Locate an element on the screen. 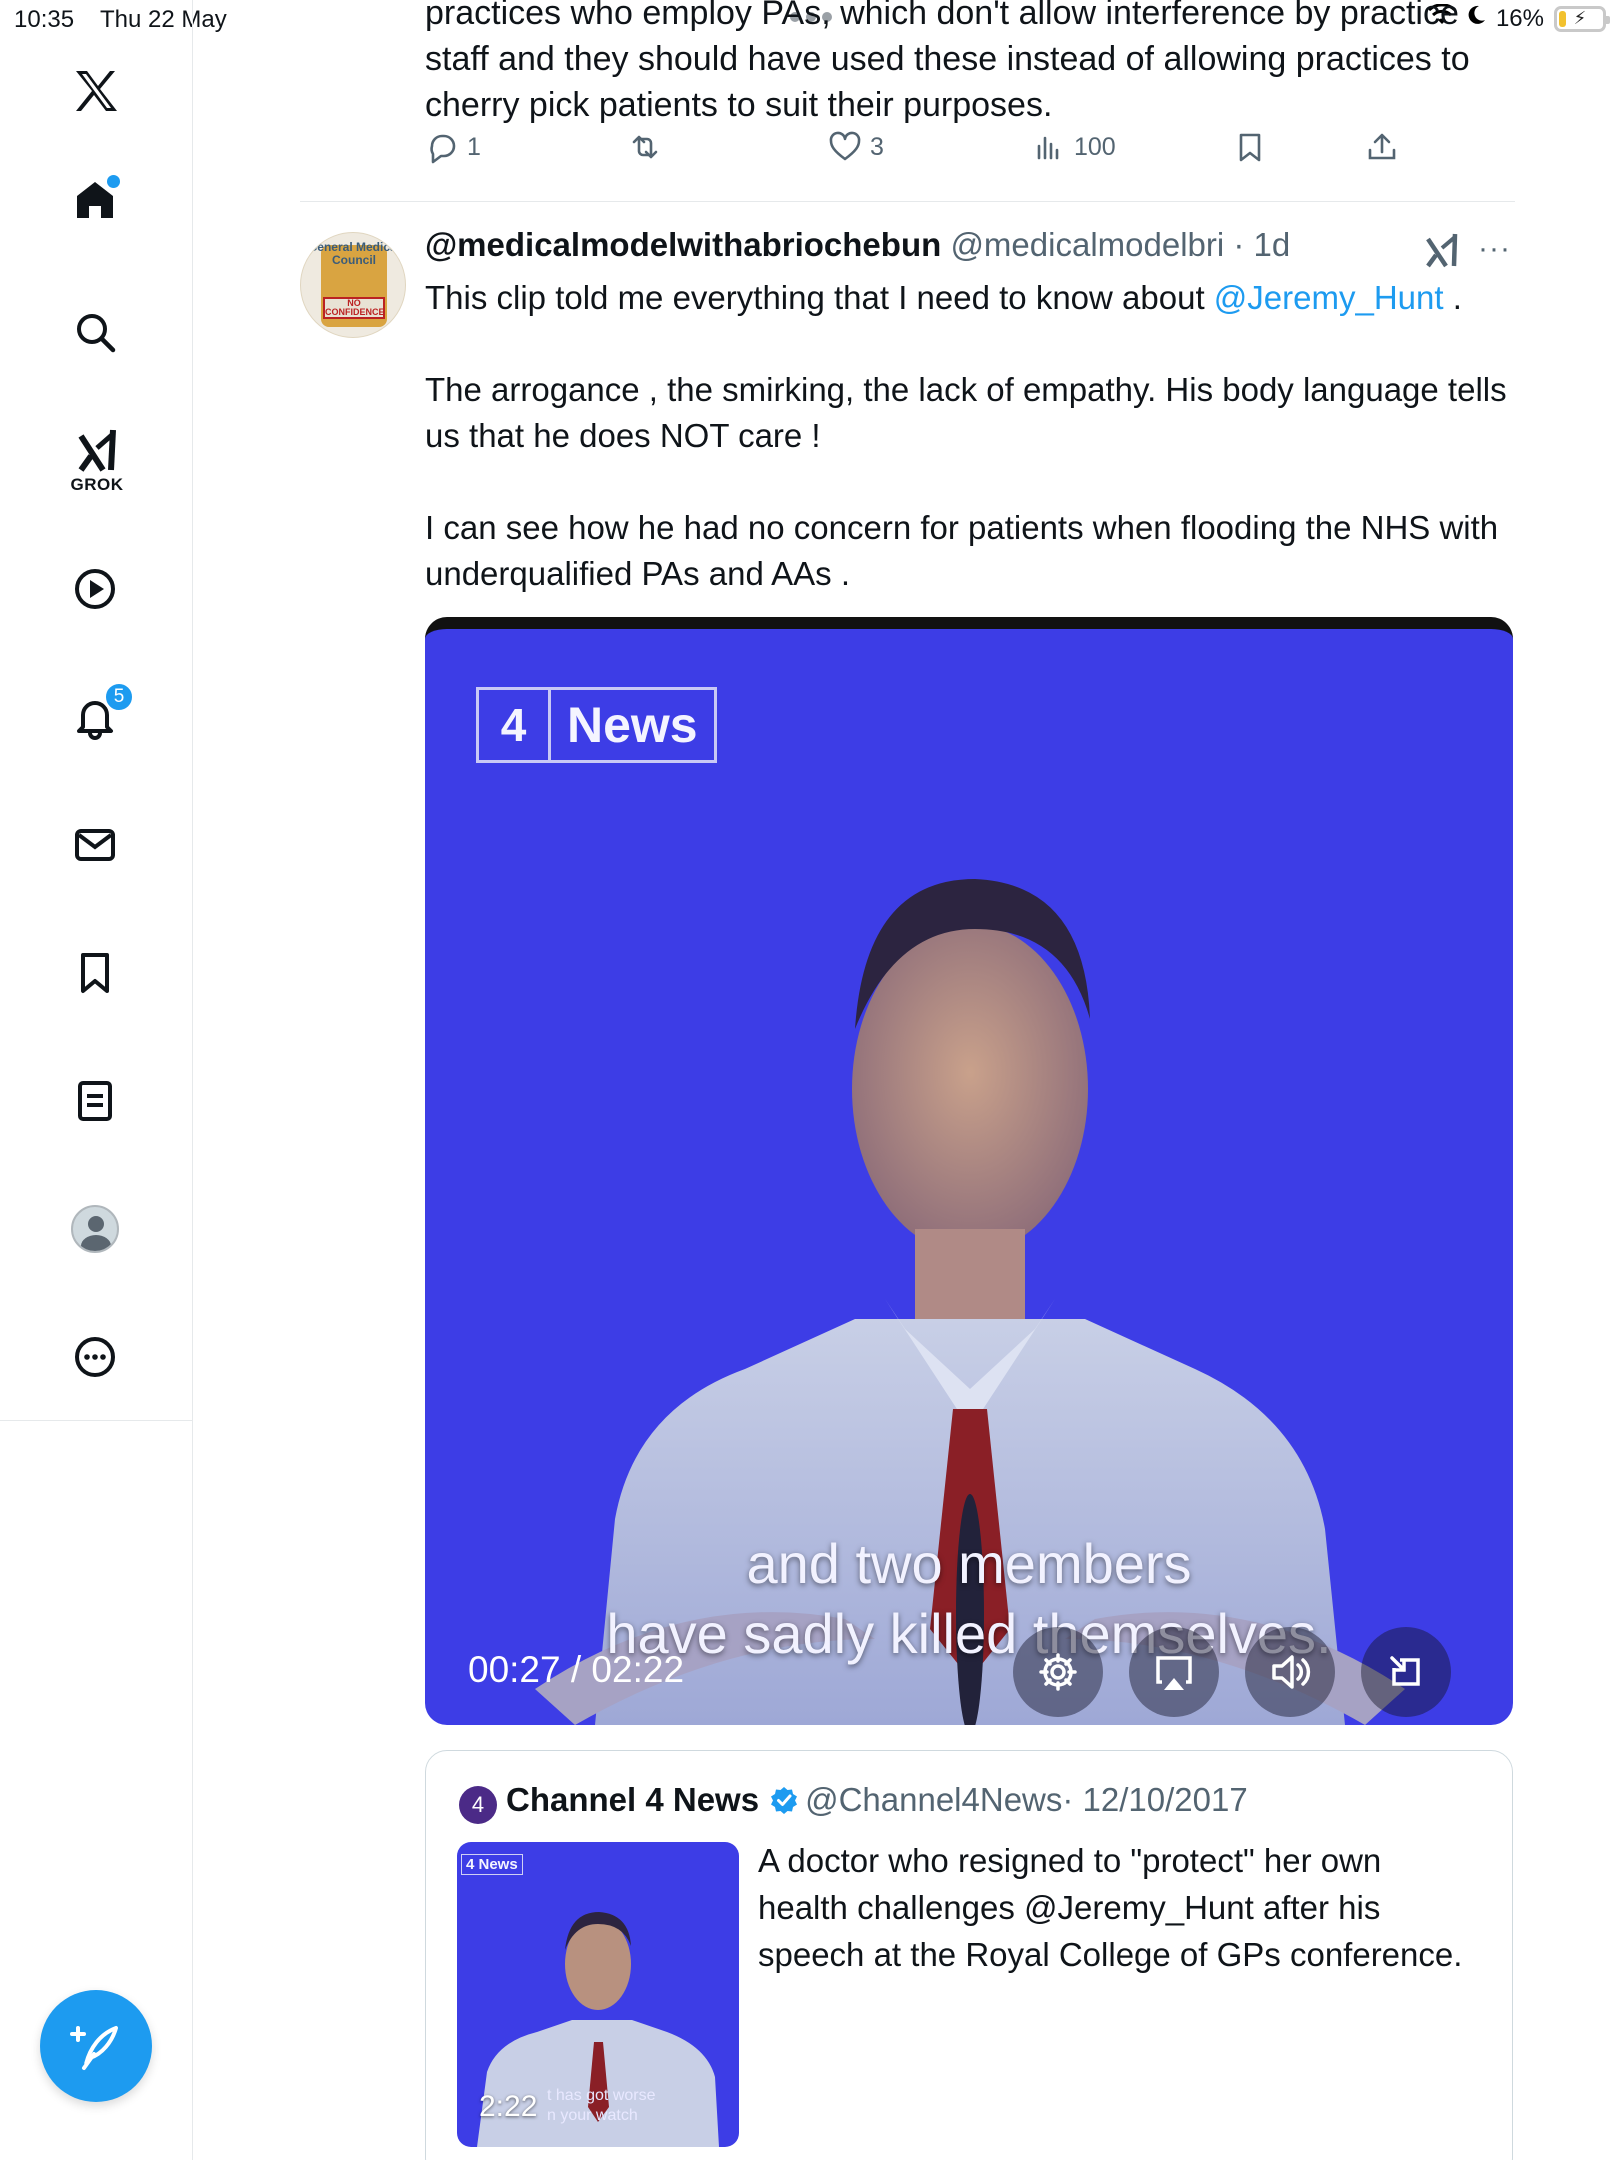 The width and height of the screenshot is (1620, 2160). quoted-avatar: 4 is located at coordinates (478, 1805).